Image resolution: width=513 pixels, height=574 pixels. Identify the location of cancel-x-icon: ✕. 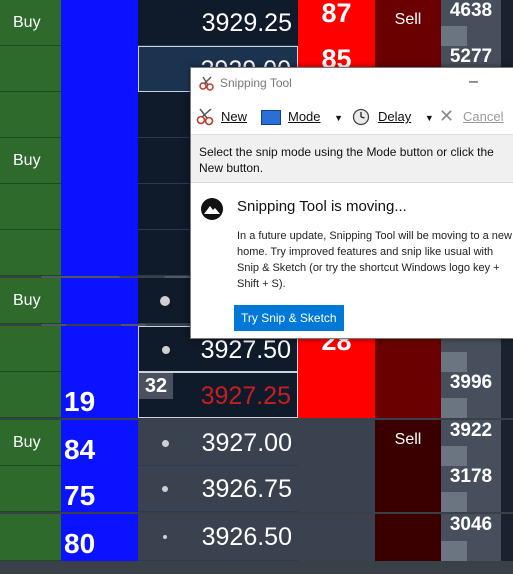
(447, 116).